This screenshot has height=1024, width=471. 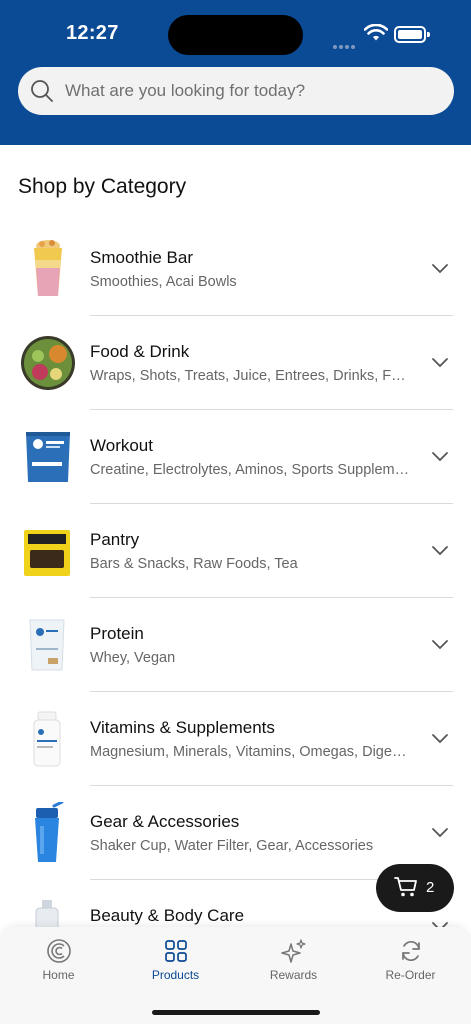 I want to click on category-title: Food & Drink, so click(x=140, y=351).